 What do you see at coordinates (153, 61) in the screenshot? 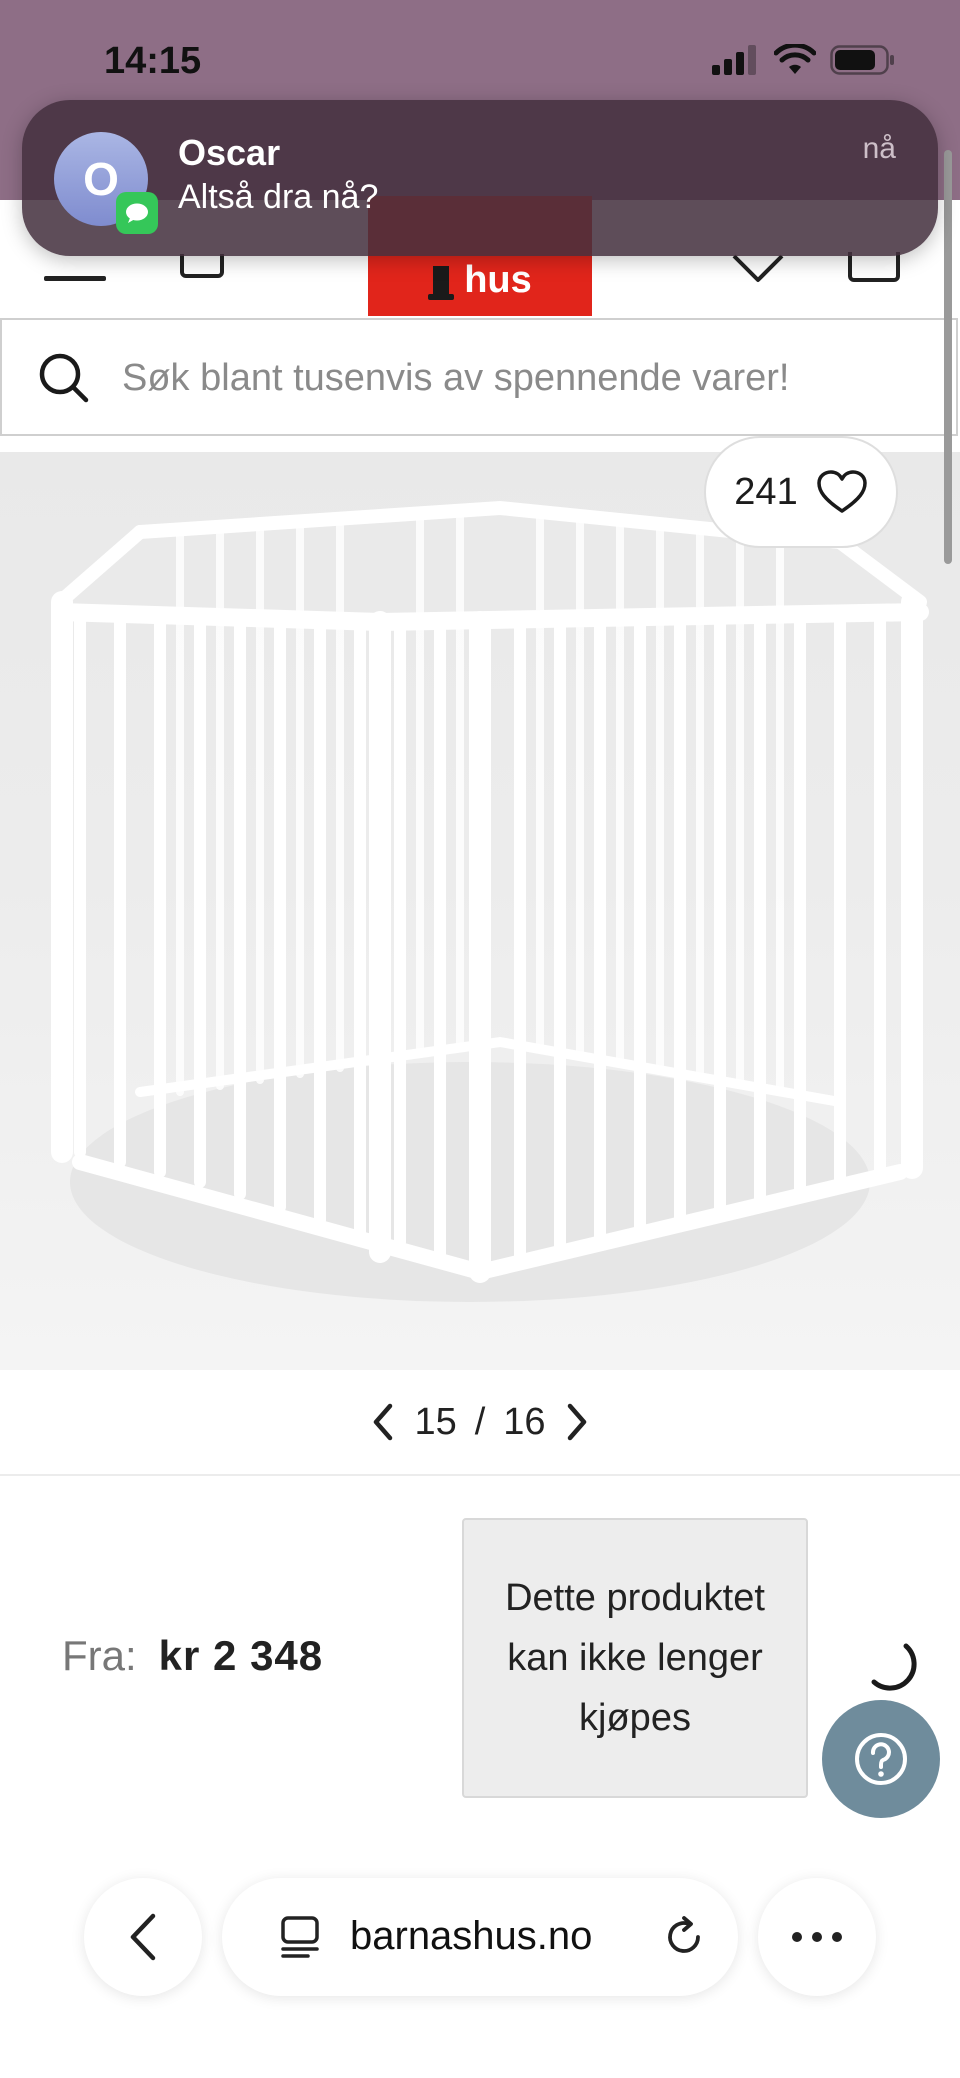
I see `status-time: 14:15` at bounding box center [153, 61].